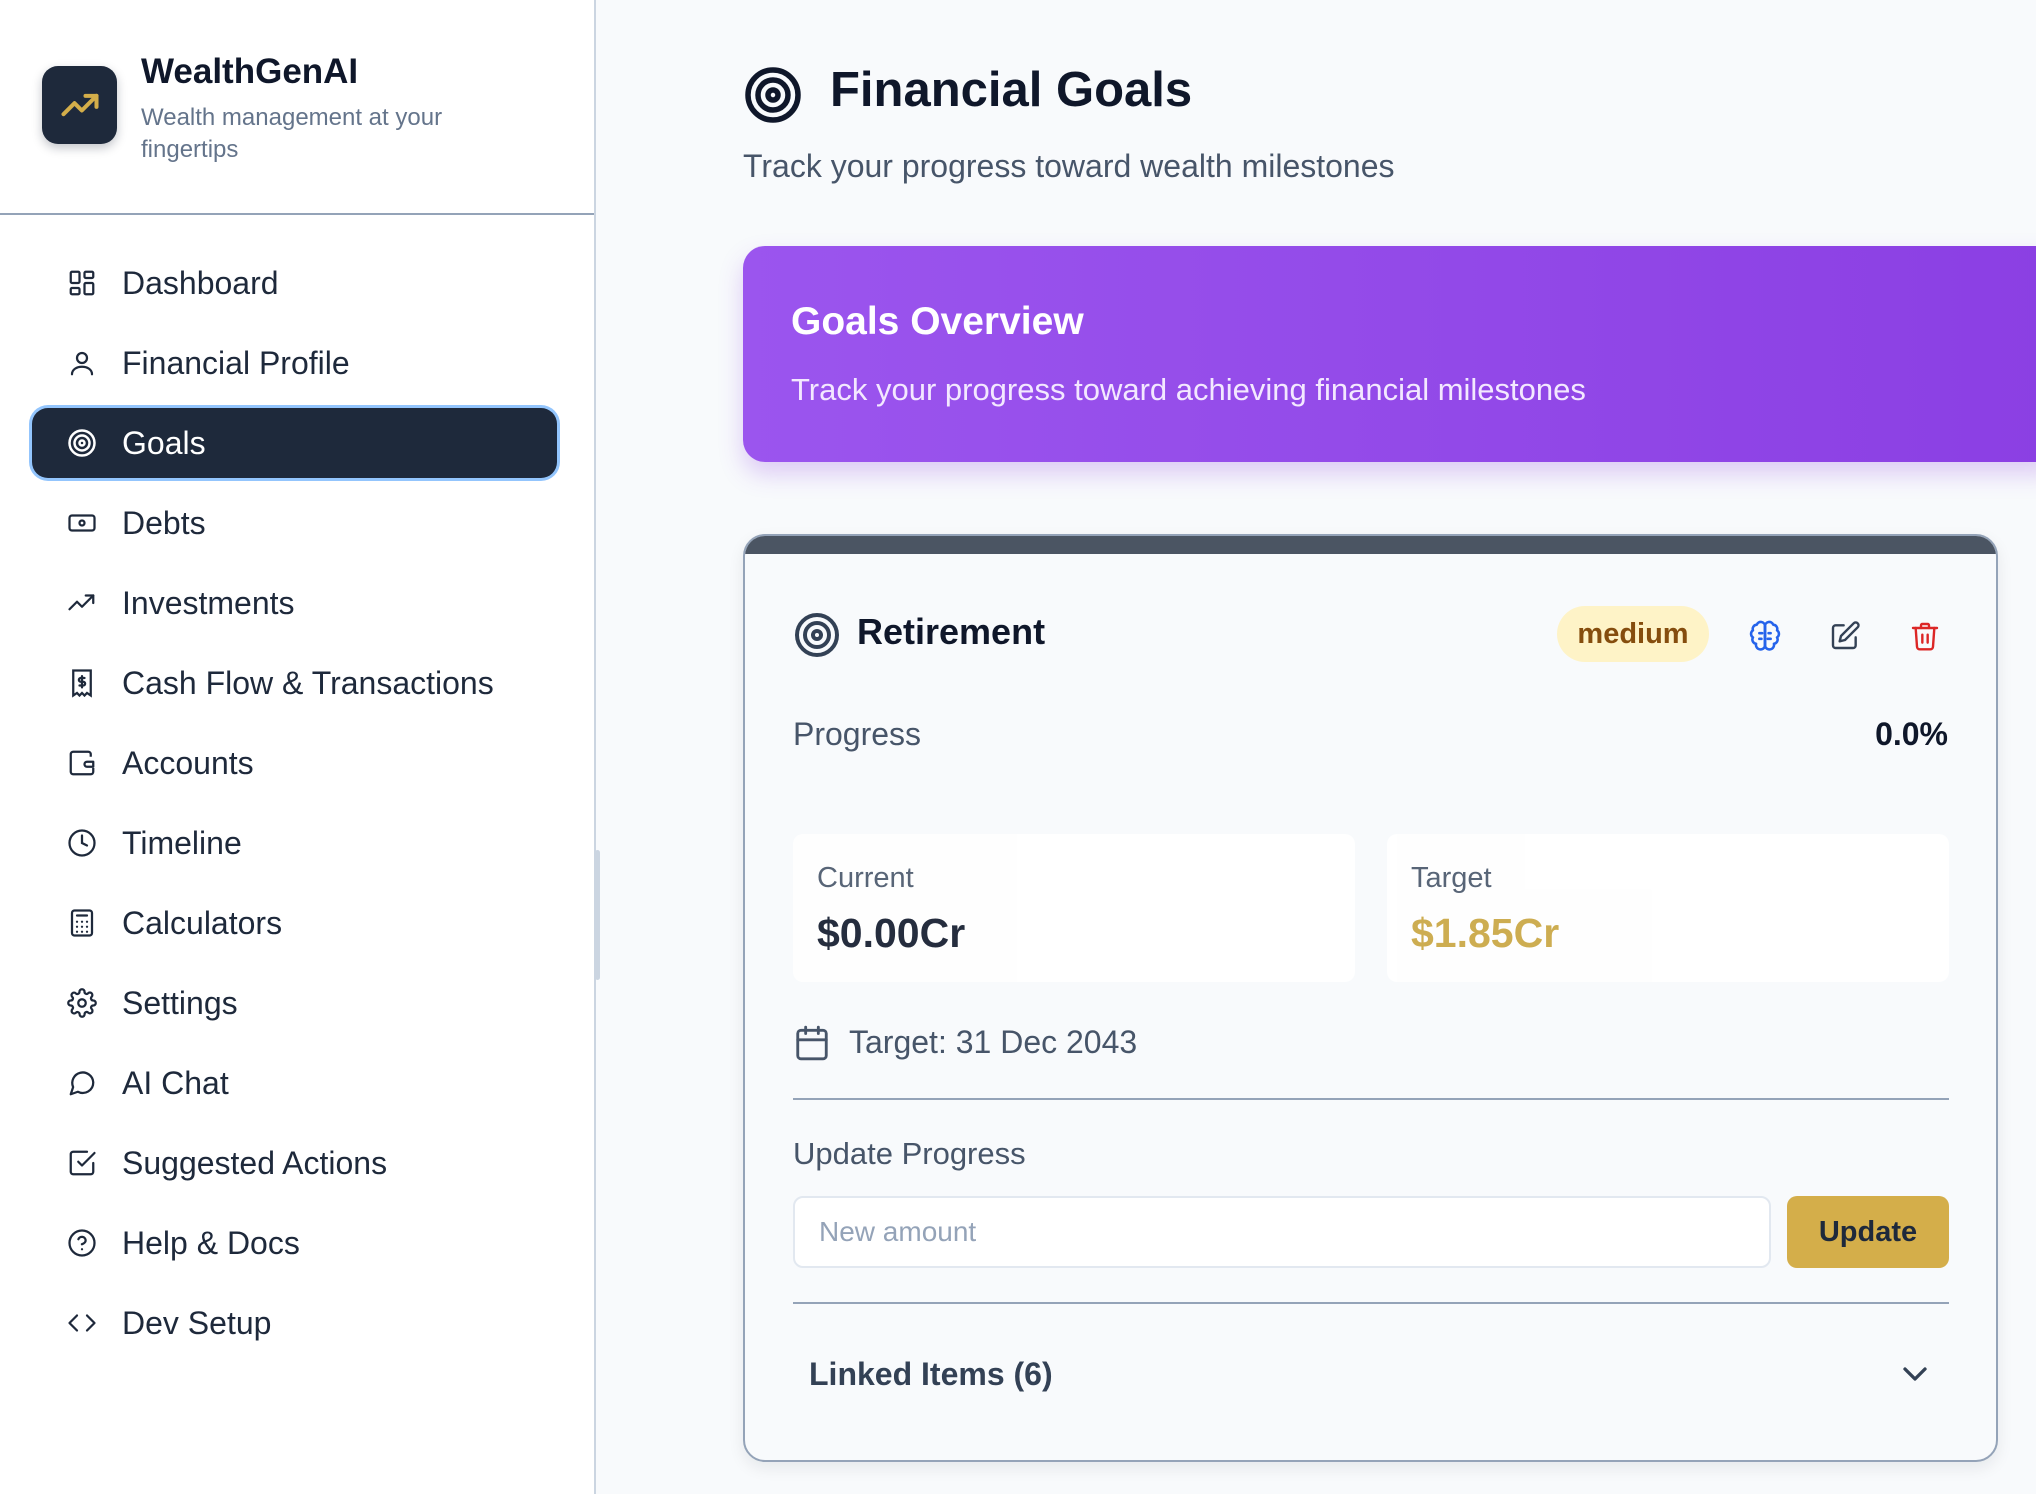  I want to click on sidebar-item-label: Suggested Actions, so click(255, 1162).